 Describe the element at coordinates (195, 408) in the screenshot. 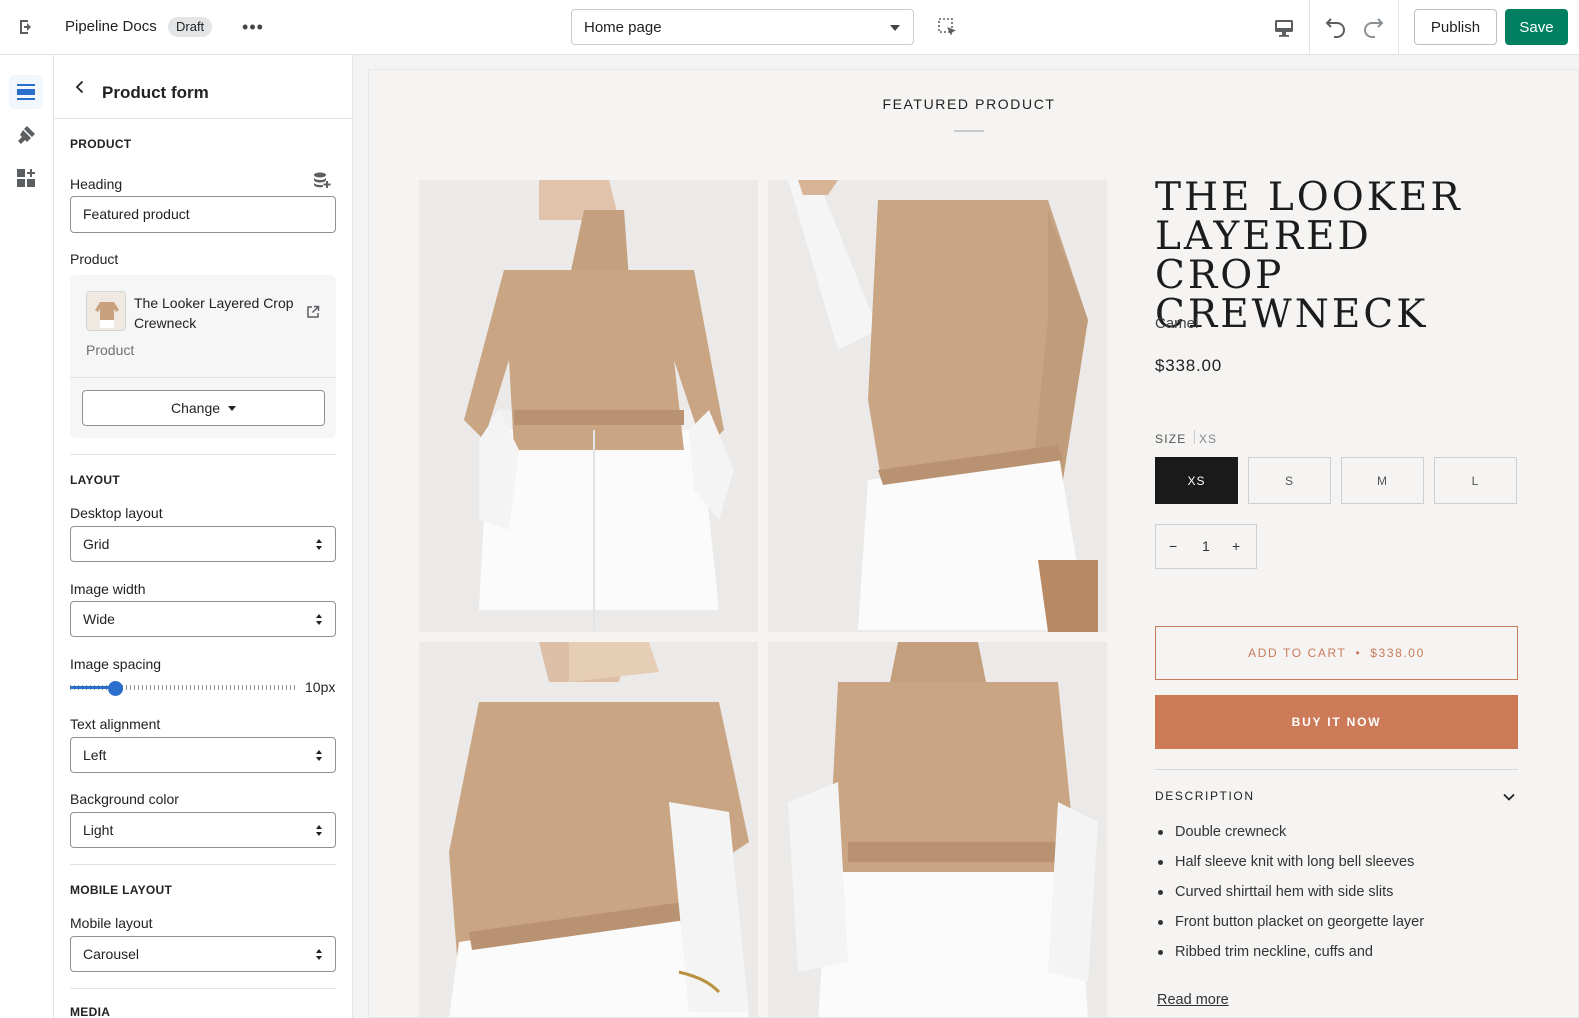

I see `change-product-label: Change` at that location.